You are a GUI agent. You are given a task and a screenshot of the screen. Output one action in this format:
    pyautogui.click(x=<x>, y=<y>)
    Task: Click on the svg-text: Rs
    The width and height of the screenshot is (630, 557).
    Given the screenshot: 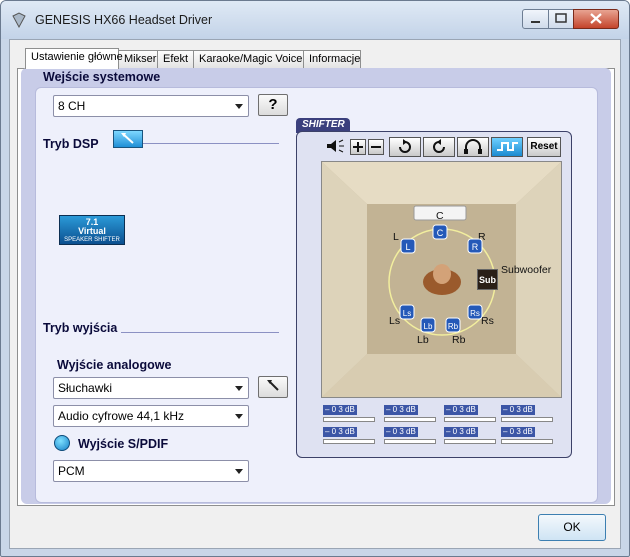 What is the action you would take?
    pyautogui.click(x=475, y=313)
    